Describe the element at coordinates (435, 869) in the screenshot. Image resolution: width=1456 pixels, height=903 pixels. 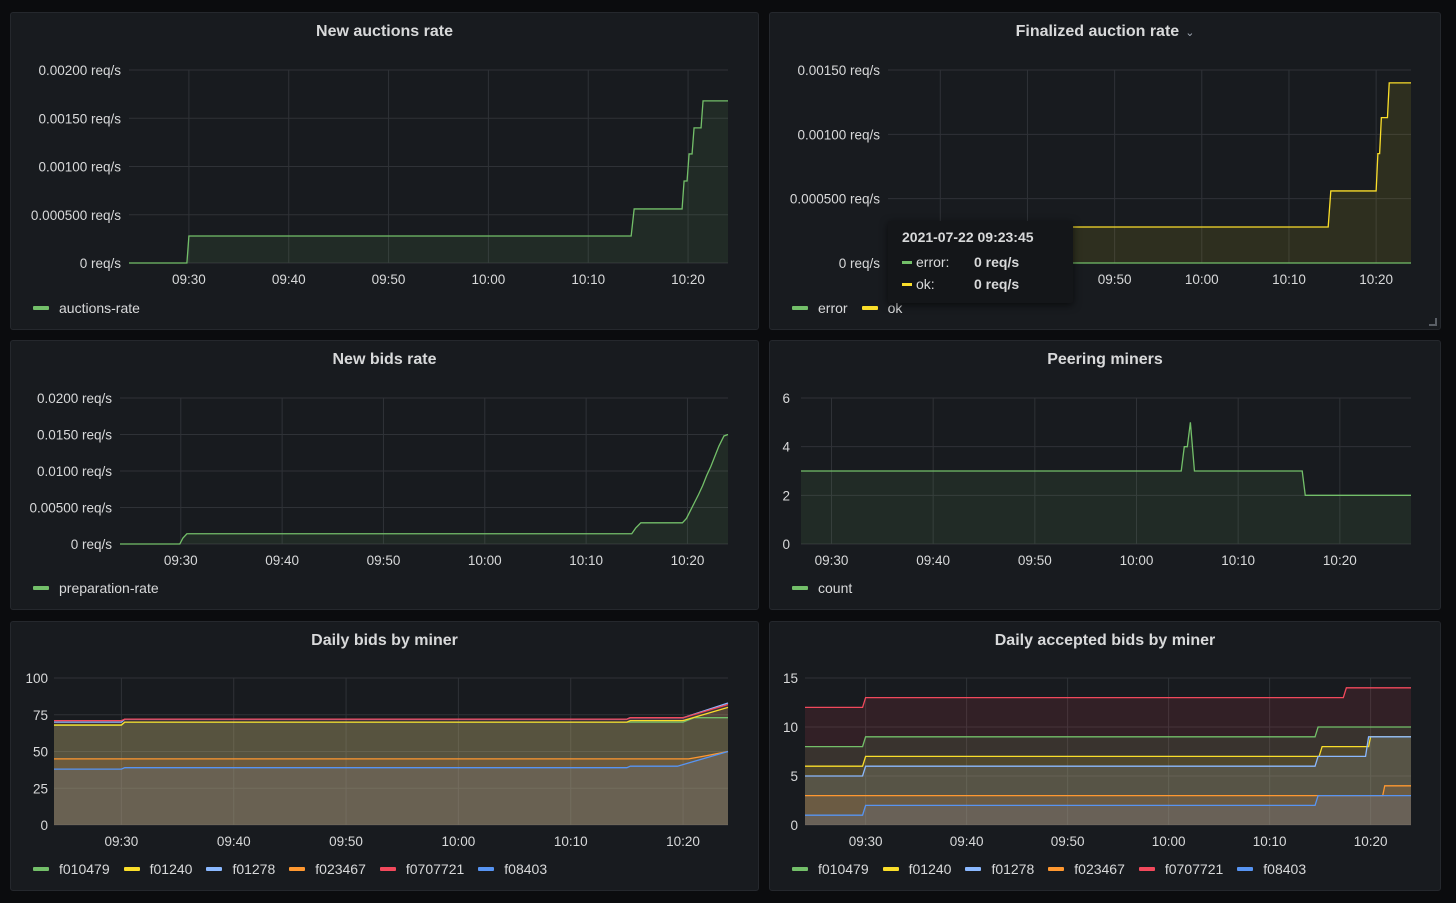
I see `legend-label: f0707721` at that location.